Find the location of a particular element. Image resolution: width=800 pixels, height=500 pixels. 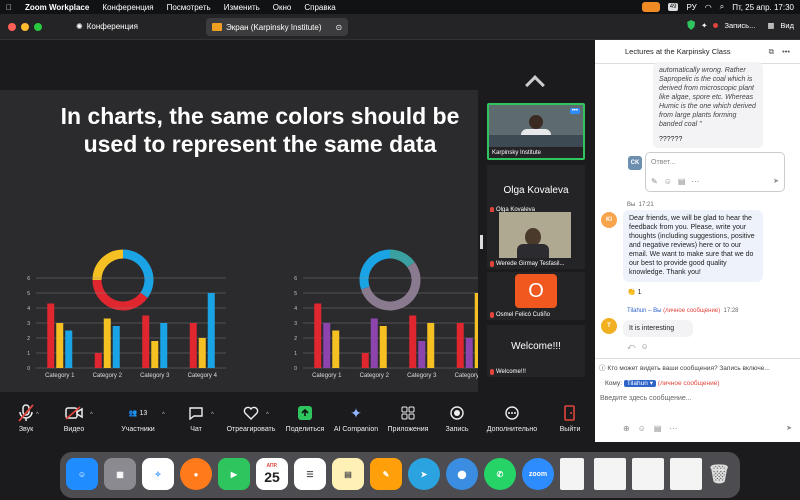

react-button: Отреагировать is located at coordinates (251, 412).